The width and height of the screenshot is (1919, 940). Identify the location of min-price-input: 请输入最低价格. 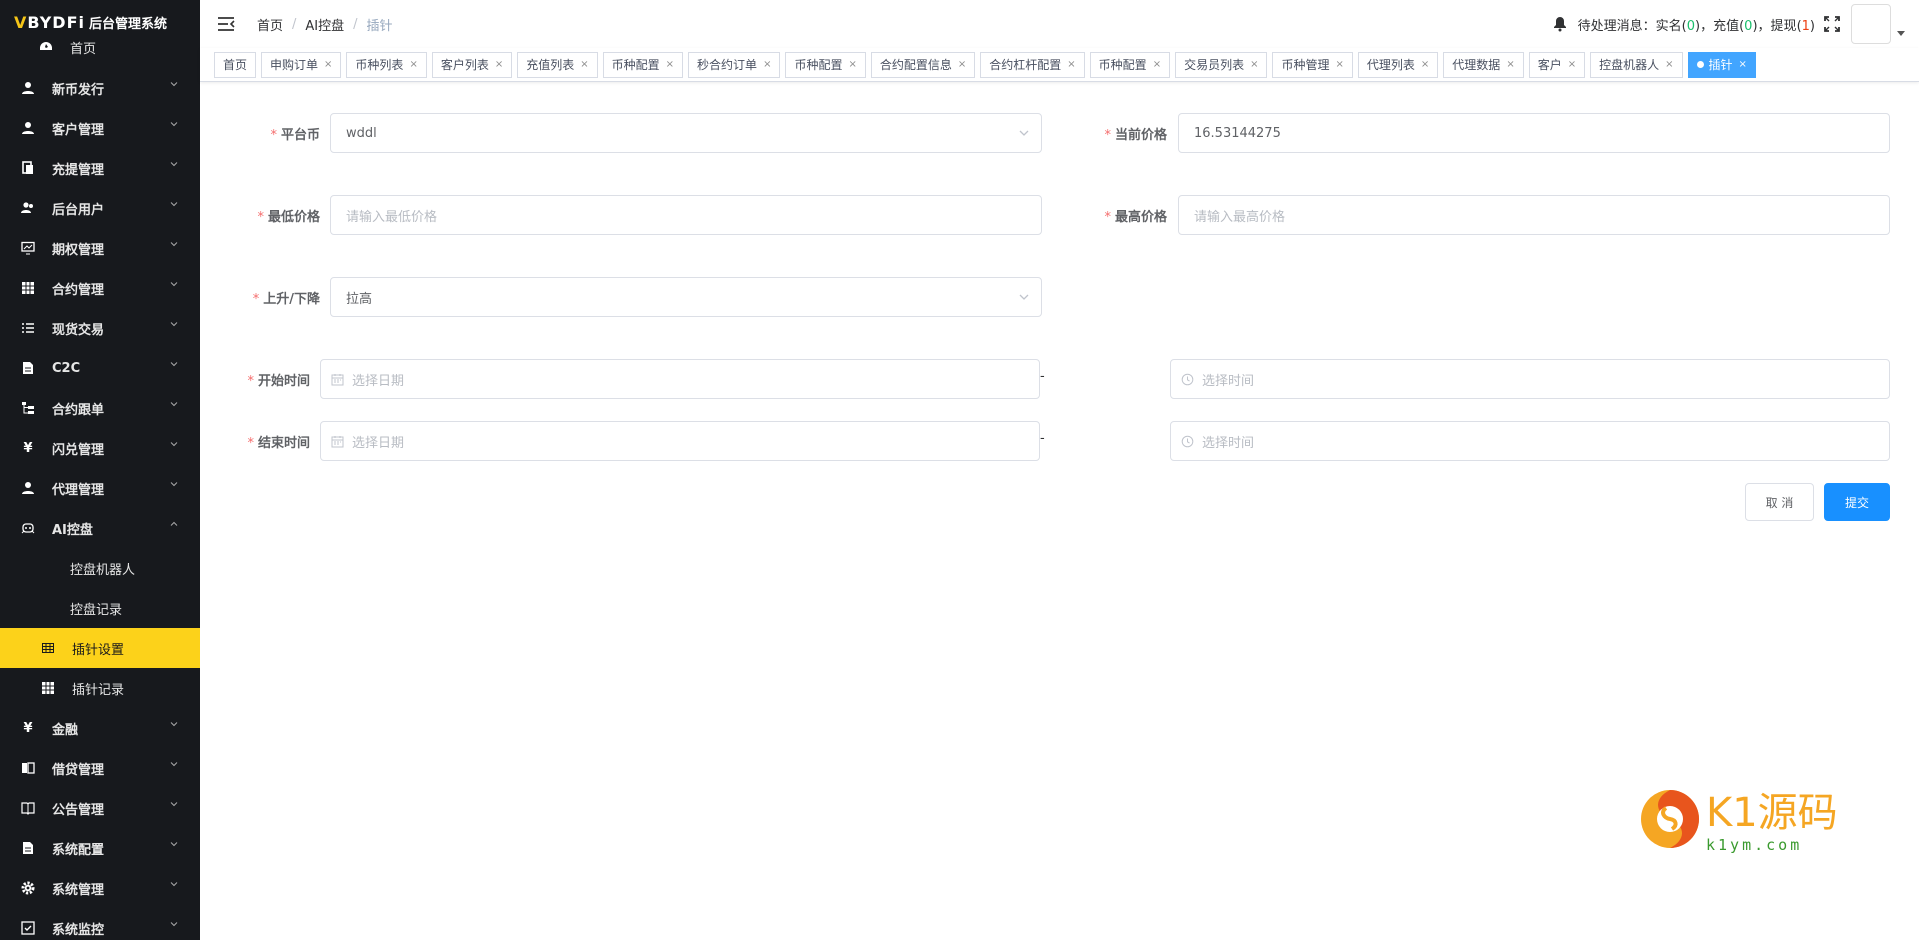
(686, 215).